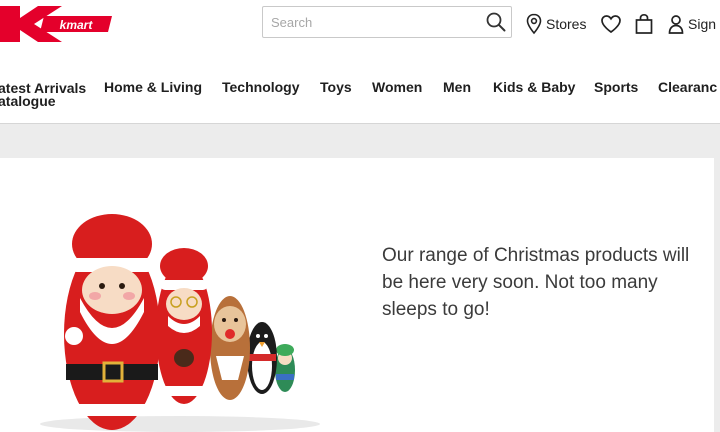 The width and height of the screenshot is (720, 432). I want to click on shopping-bag-icon, so click(644, 23).